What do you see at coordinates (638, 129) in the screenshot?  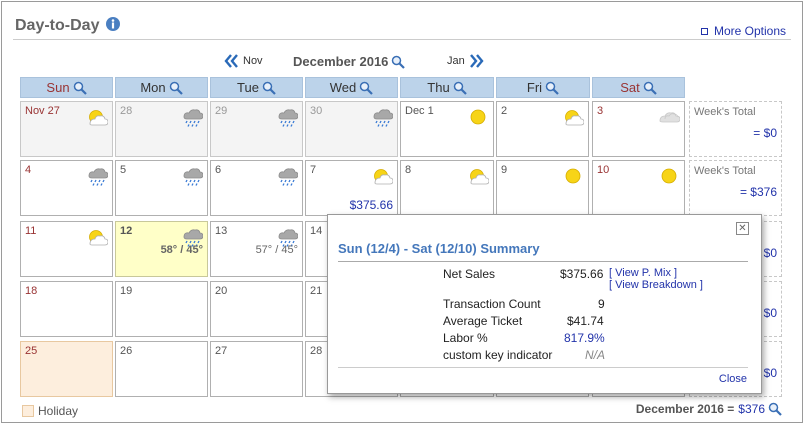 I see `day-cell: 3` at bounding box center [638, 129].